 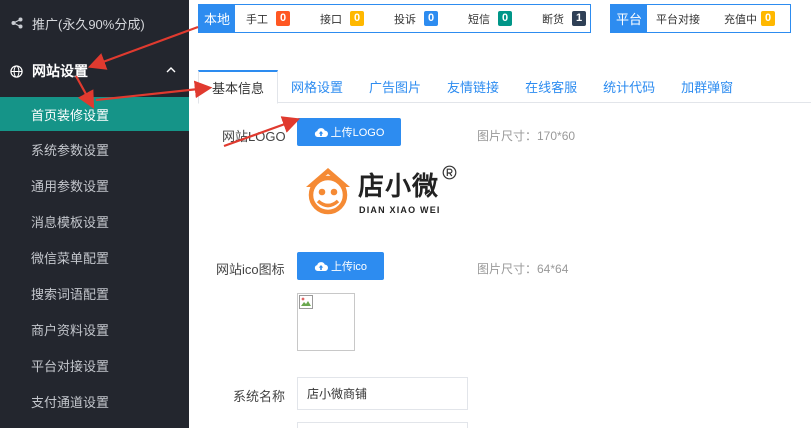 I want to click on logo-size-hint: 图片尺寸：170*60, so click(x=526, y=136).